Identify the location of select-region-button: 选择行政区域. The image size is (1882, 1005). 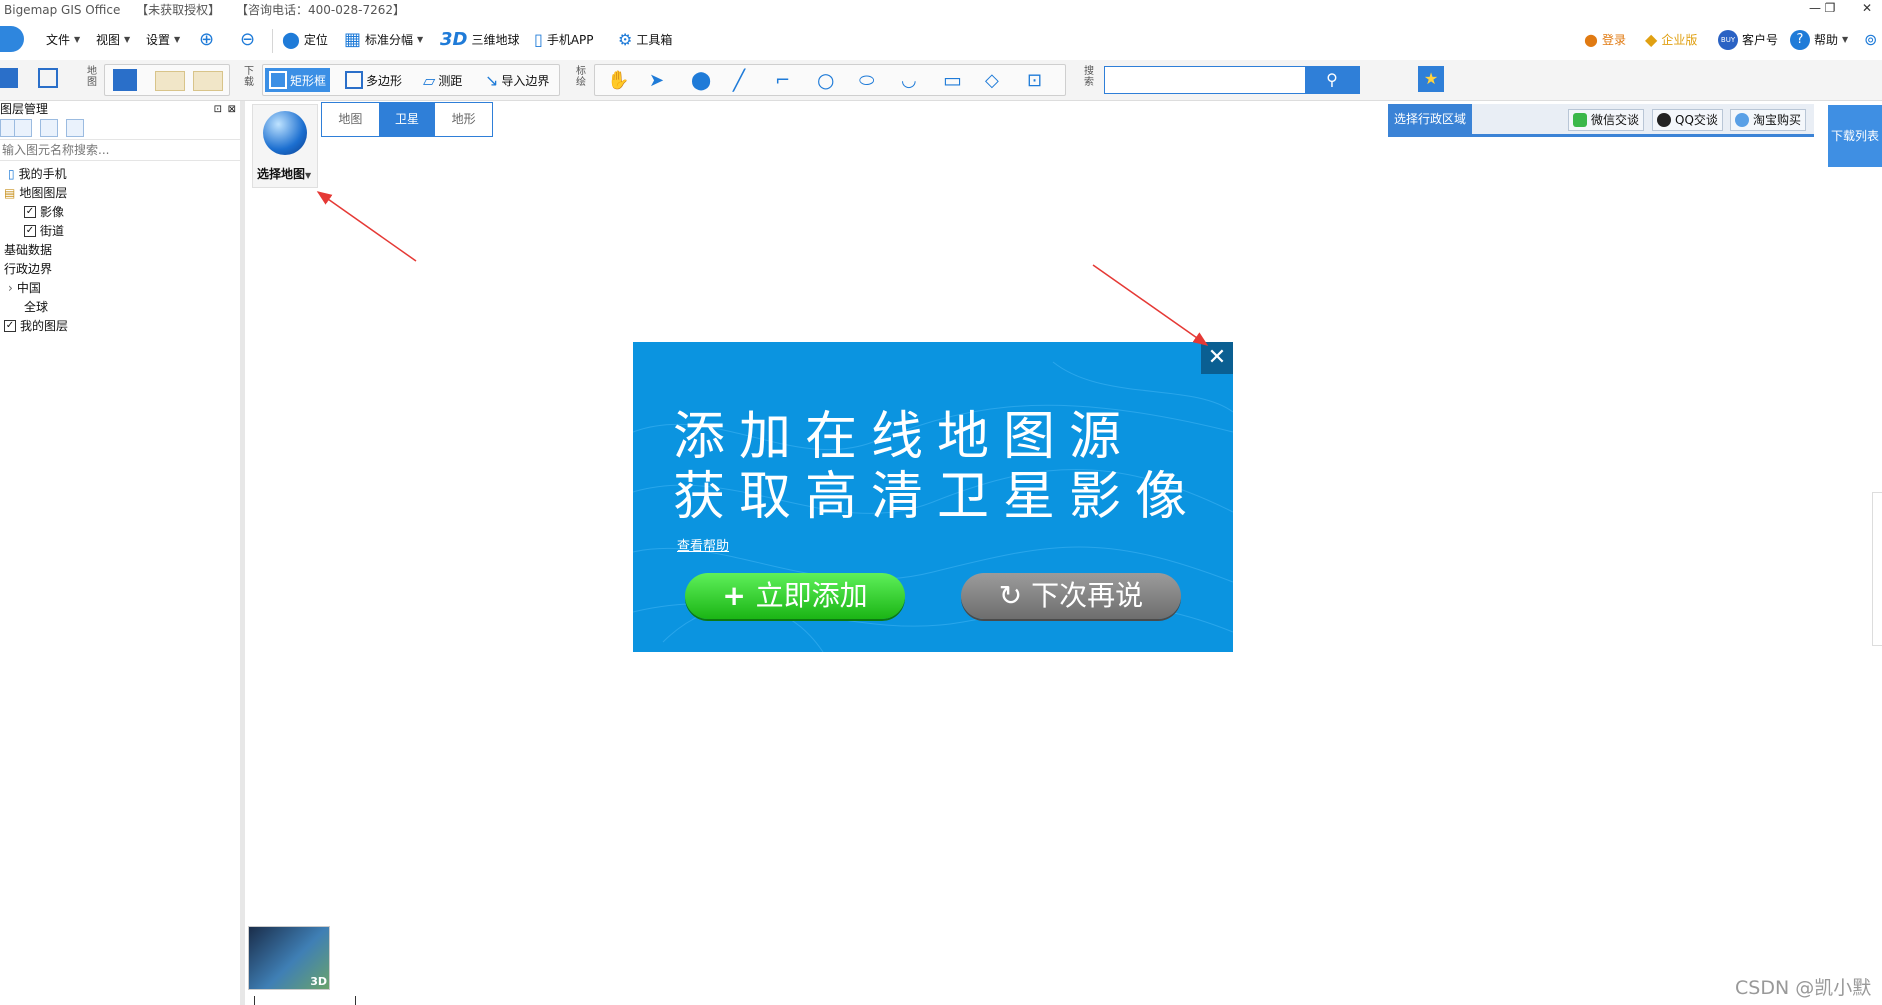
(1430, 119).